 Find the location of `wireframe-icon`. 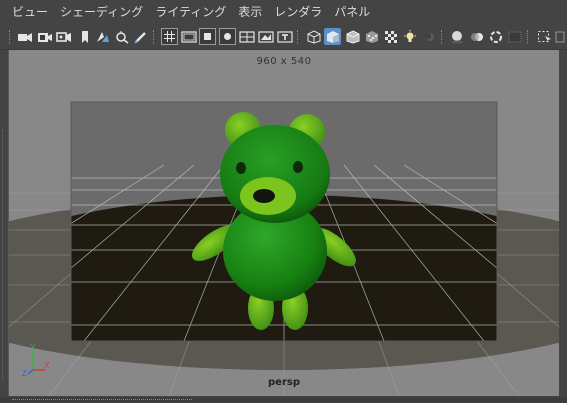

wireframe-icon is located at coordinates (313, 36).